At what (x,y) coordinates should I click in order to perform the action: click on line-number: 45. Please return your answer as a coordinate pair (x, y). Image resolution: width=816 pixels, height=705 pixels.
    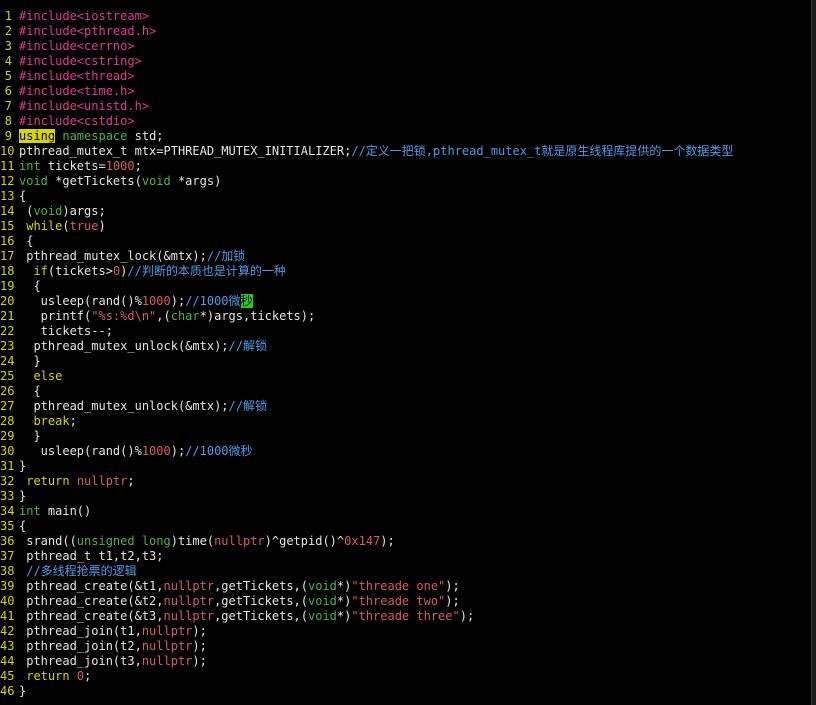
    Looking at the image, I should click on (7, 676).